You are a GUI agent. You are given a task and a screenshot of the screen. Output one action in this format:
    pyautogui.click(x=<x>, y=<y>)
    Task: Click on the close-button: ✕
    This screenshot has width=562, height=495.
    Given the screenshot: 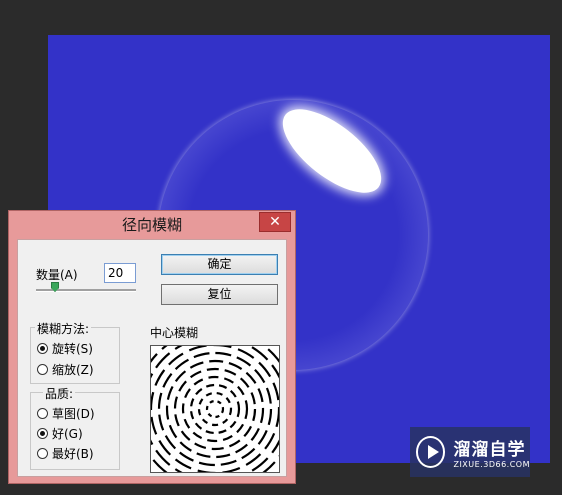 What is the action you would take?
    pyautogui.click(x=275, y=222)
    